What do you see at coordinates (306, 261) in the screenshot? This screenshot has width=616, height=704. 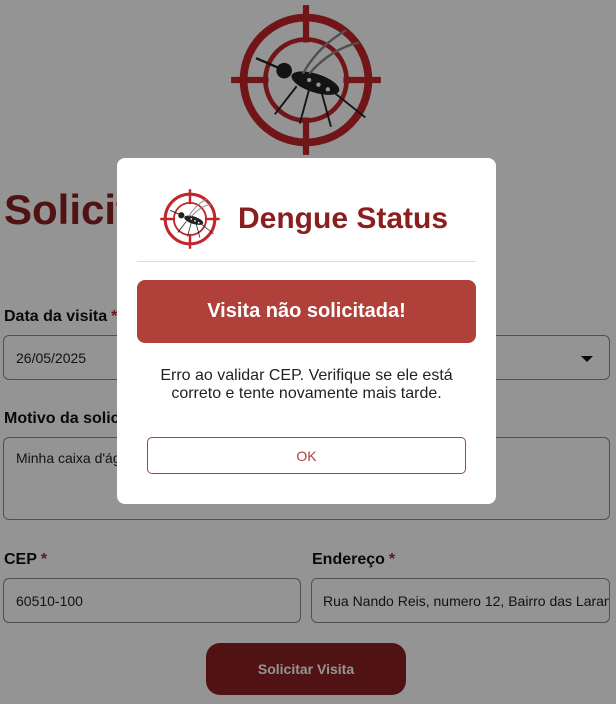 I see `dialog-divider` at bounding box center [306, 261].